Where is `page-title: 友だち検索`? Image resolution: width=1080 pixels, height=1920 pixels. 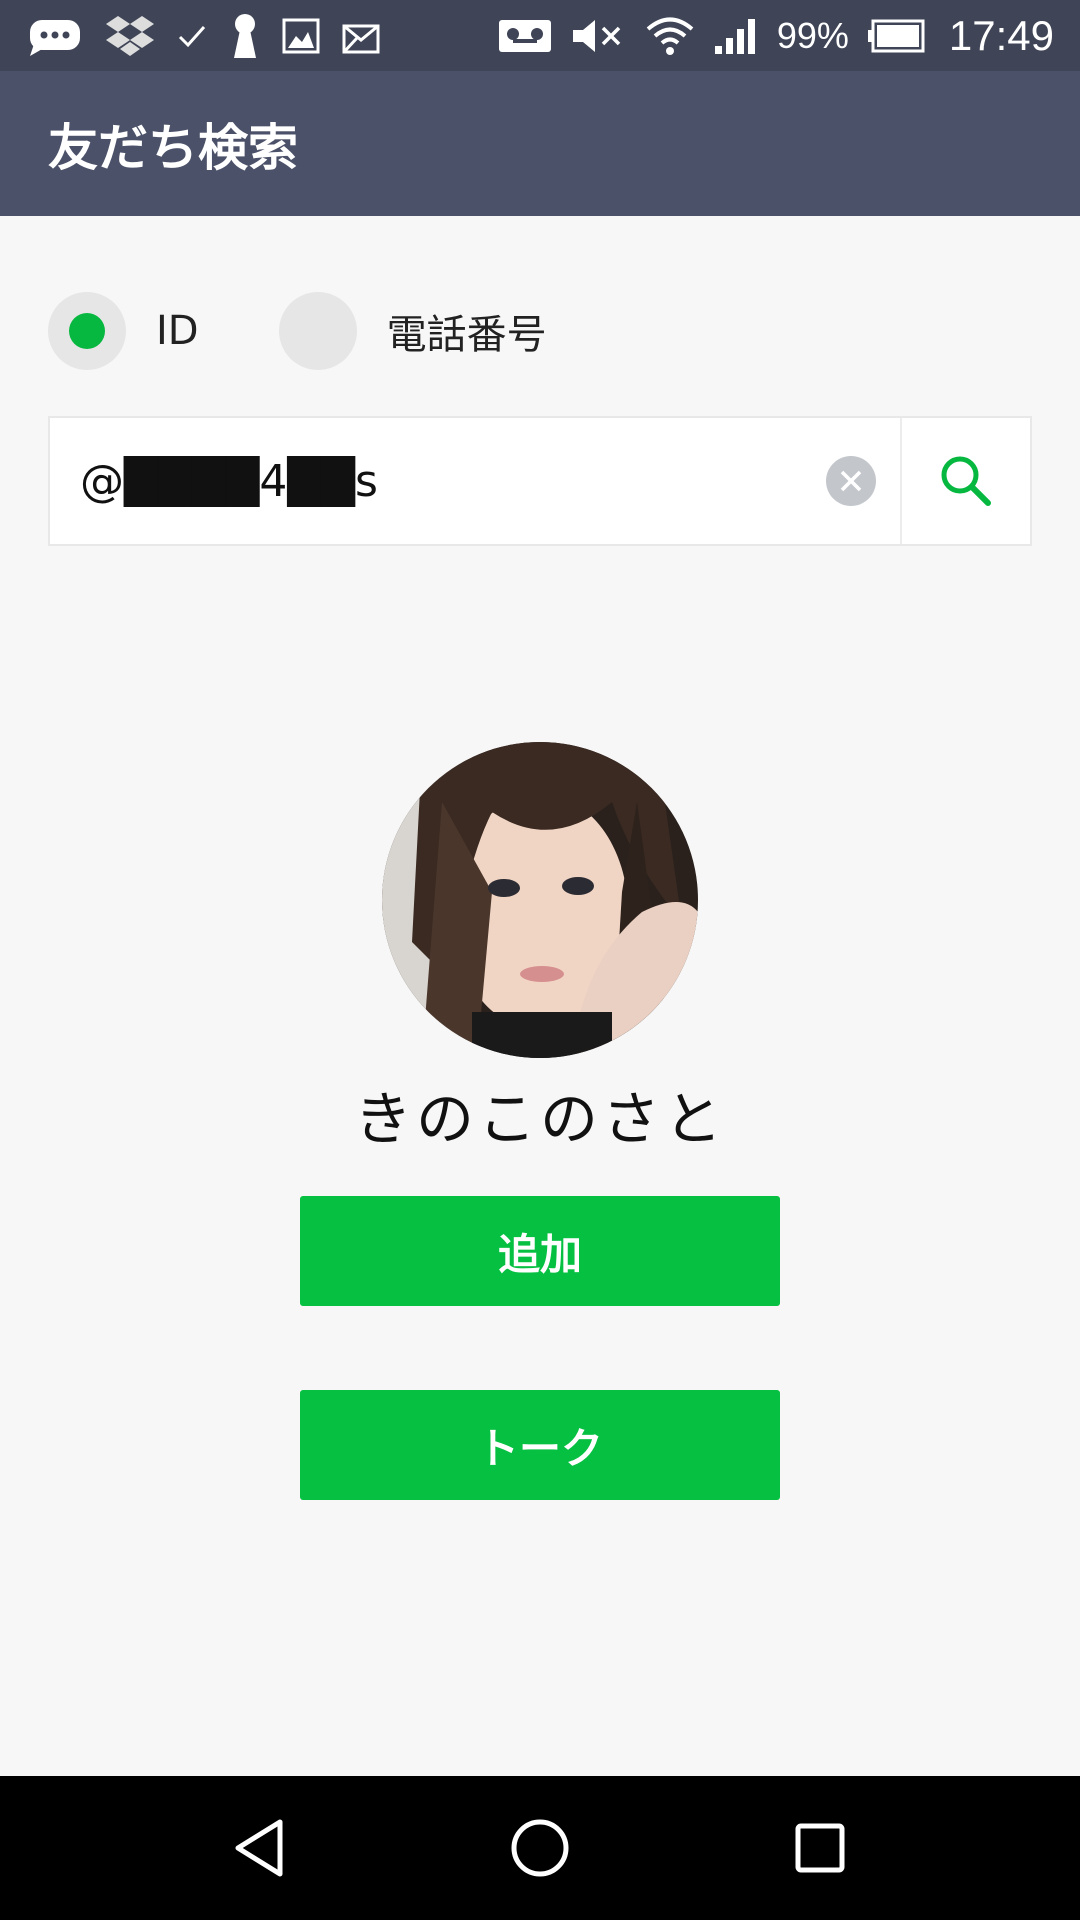 page-title: 友だち検索 is located at coordinates (173, 147).